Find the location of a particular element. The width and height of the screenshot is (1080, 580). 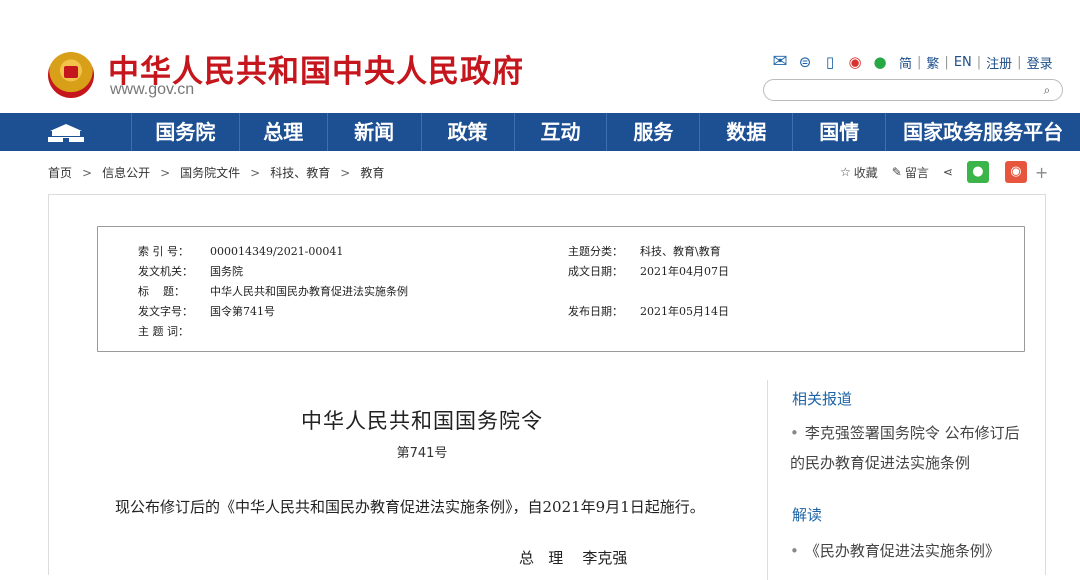

nav-interaction: 互动 is located at coordinates (561, 132).